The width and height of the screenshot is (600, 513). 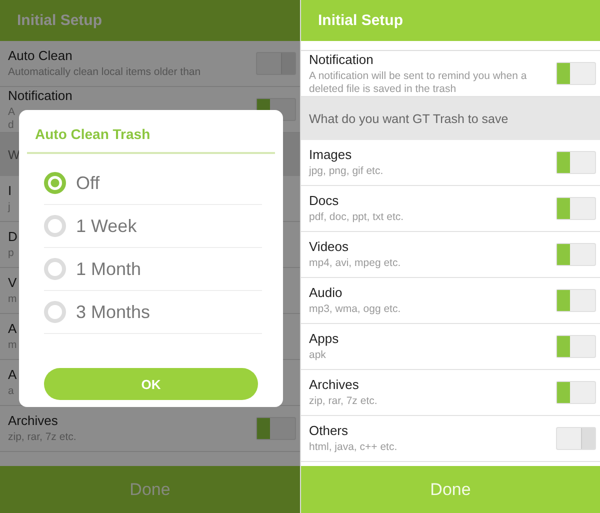 I want to click on setting-title: Docs, so click(x=324, y=201).